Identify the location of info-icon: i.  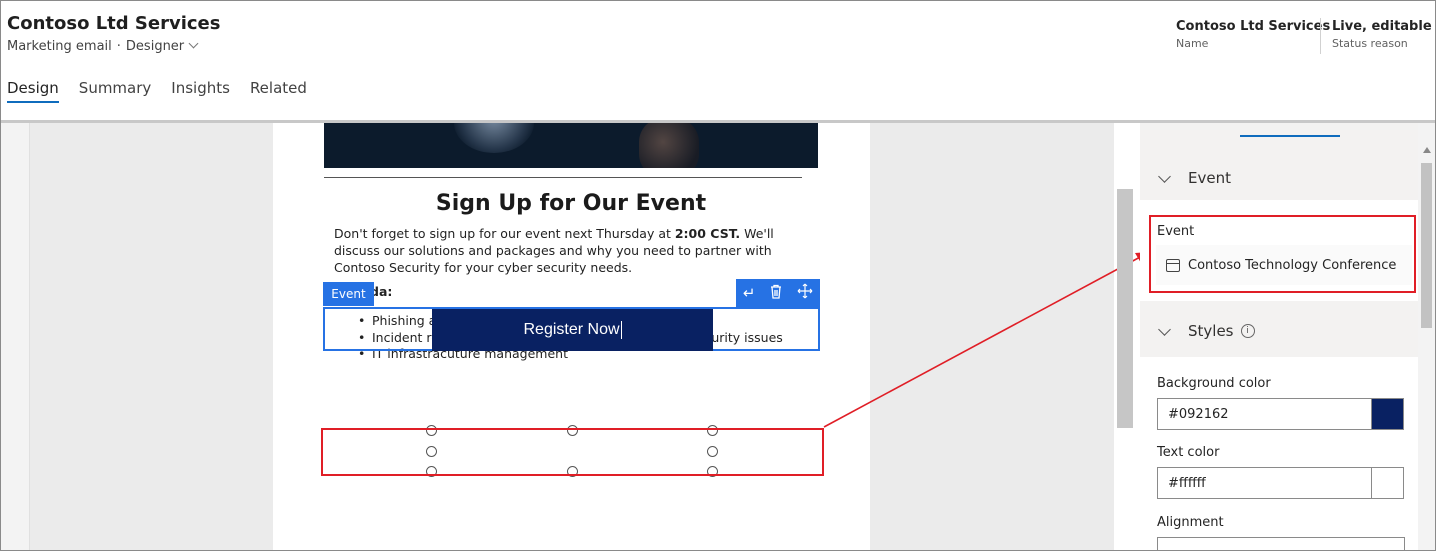
(1247, 331).